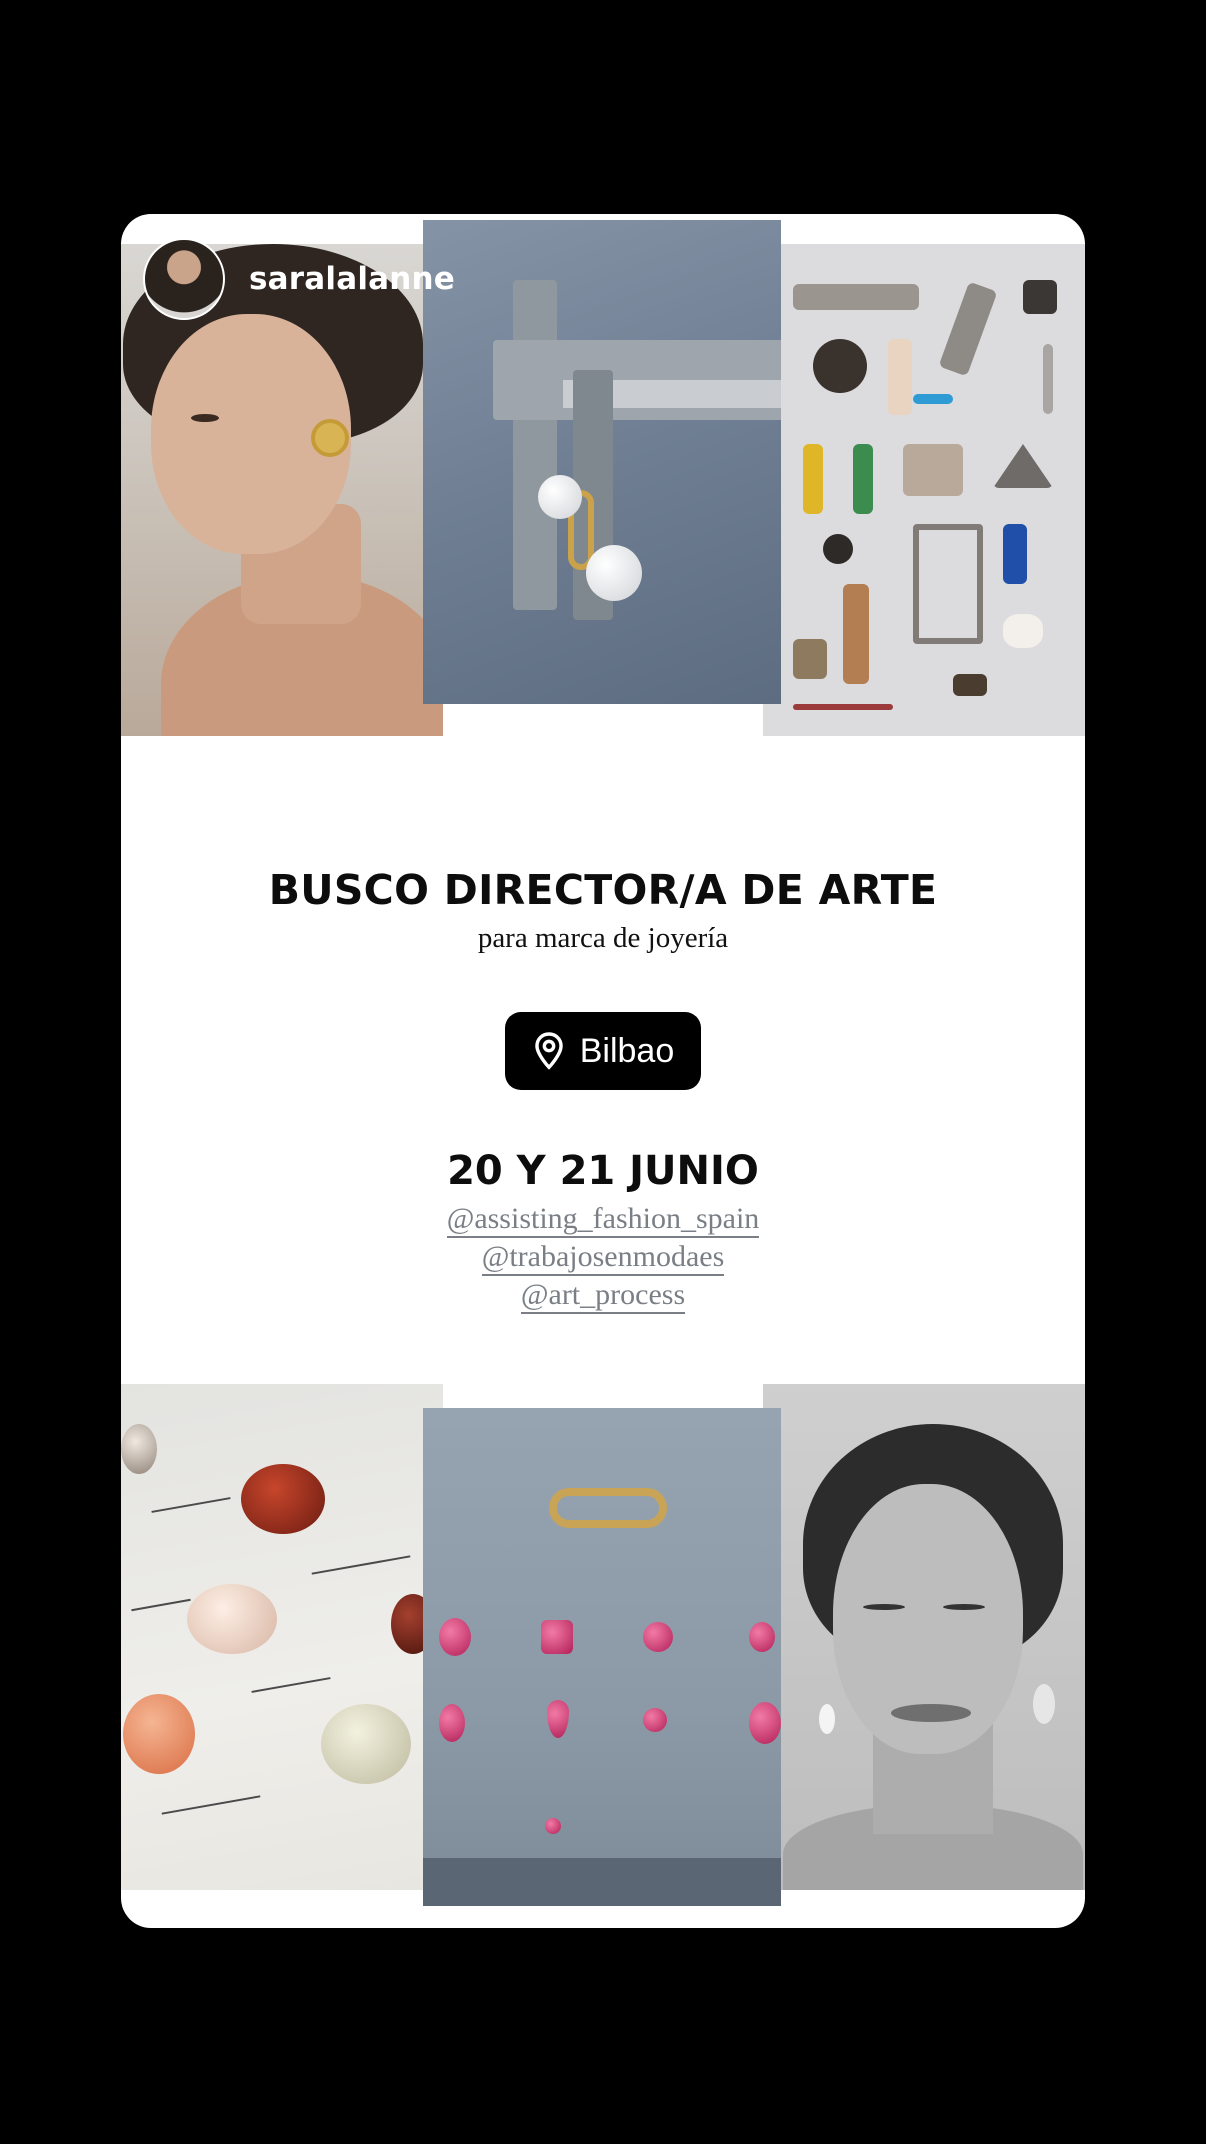 The image size is (1206, 2144). I want to click on mention-link: @assisting_fashion_spain, so click(603, 1220).